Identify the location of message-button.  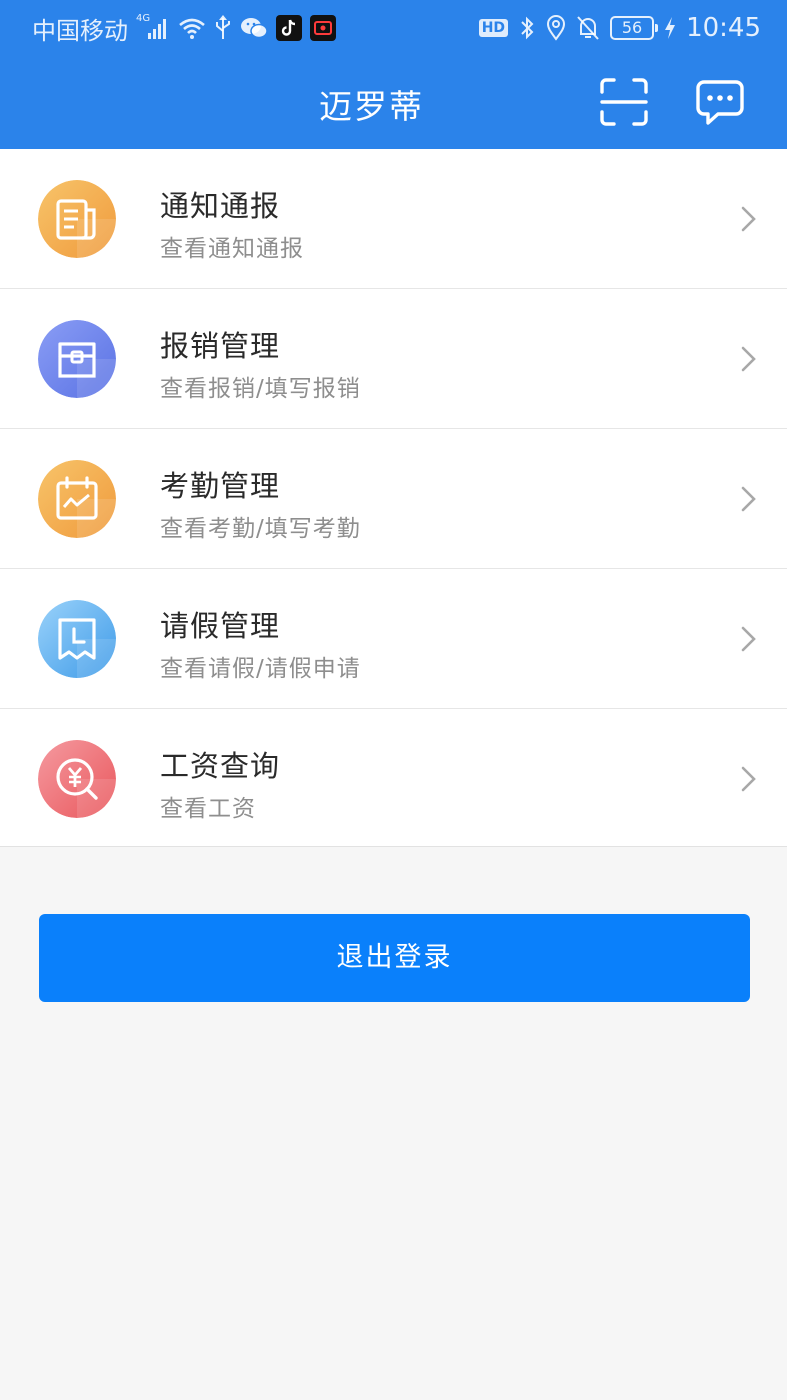
(720, 102).